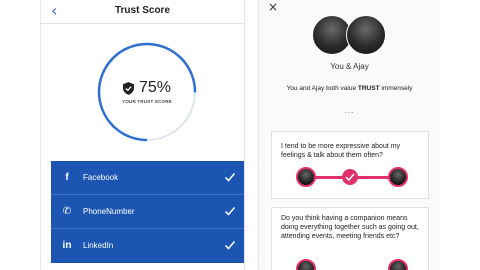  What do you see at coordinates (67, 177) in the screenshot?
I see `facebook-icon: f` at bounding box center [67, 177].